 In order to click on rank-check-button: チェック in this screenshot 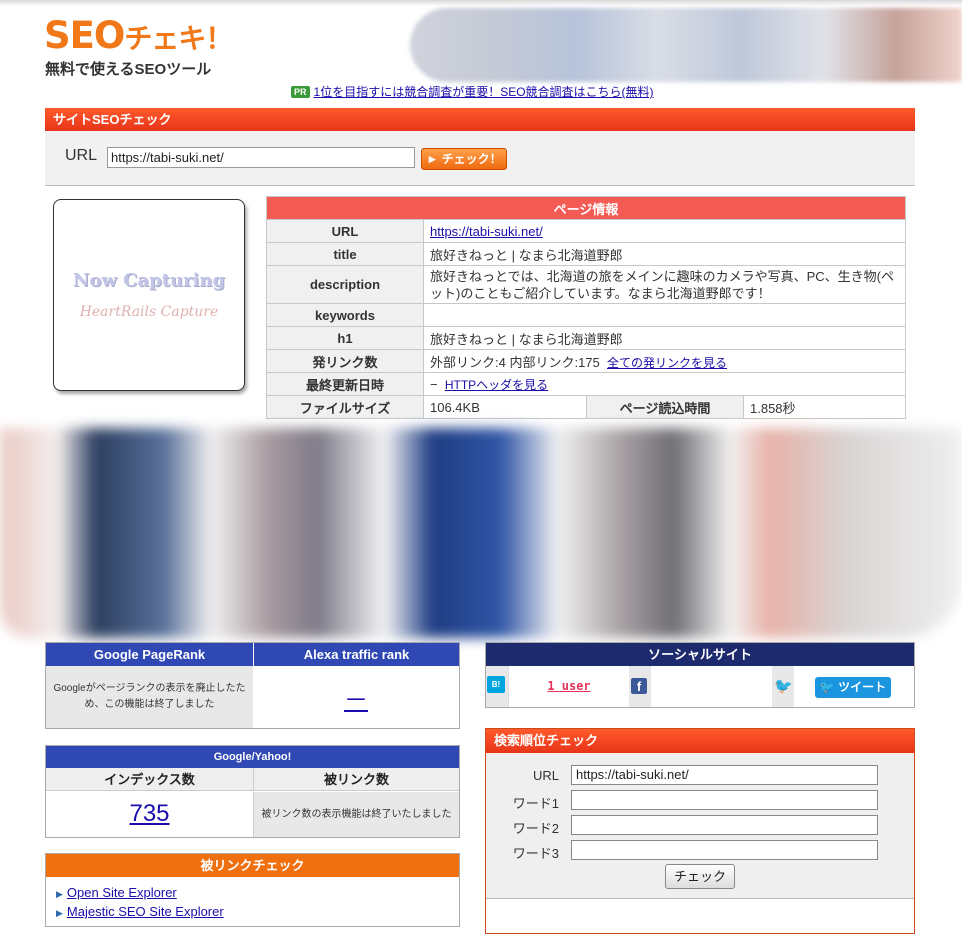, I will do `click(700, 876)`.